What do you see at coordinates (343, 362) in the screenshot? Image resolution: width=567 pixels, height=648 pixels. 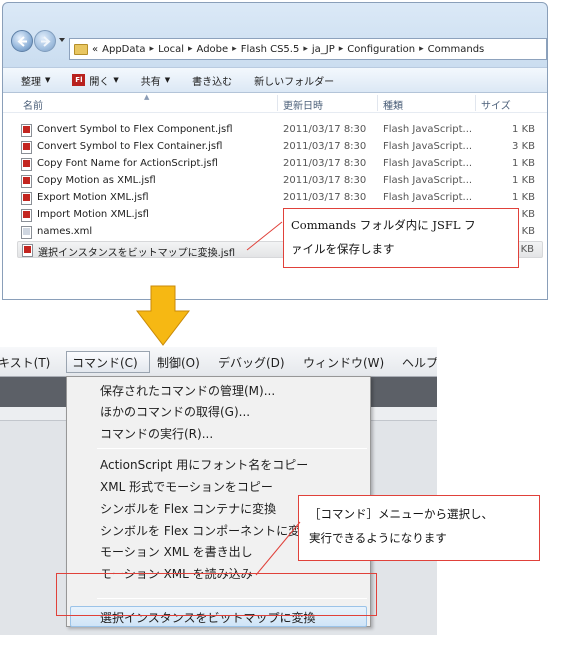 I see `menu-window: ウィンドウ(W)` at bounding box center [343, 362].